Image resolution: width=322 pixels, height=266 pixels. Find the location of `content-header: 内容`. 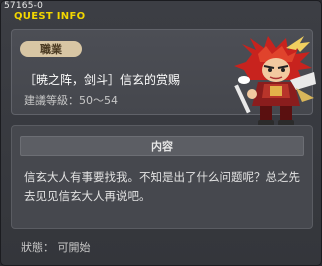

content-header: 内容 is located at coordinates (162, 146).